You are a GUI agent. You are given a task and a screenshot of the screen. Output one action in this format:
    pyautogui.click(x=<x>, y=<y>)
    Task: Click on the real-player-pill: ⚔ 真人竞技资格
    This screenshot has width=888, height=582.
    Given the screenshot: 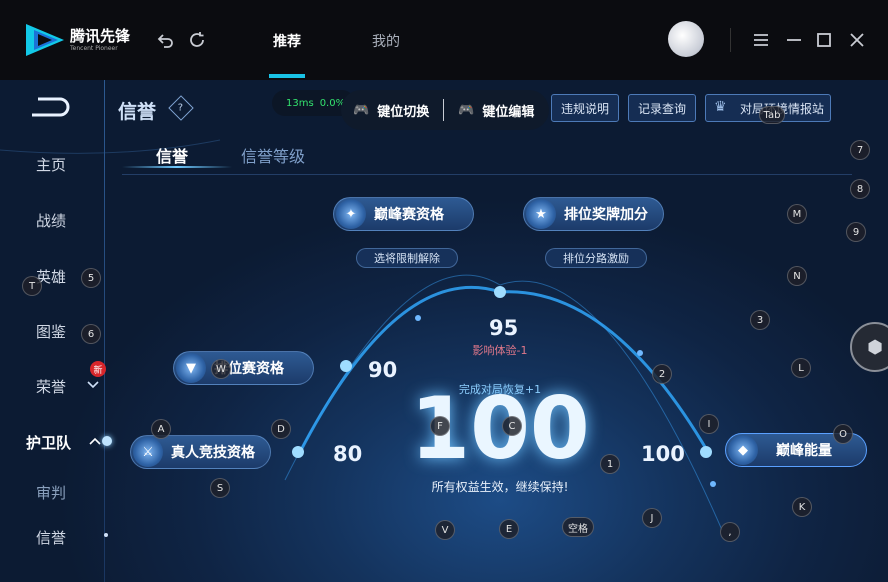 What is the action you would take?
    pyautogui.click(x=200, y=452)
    